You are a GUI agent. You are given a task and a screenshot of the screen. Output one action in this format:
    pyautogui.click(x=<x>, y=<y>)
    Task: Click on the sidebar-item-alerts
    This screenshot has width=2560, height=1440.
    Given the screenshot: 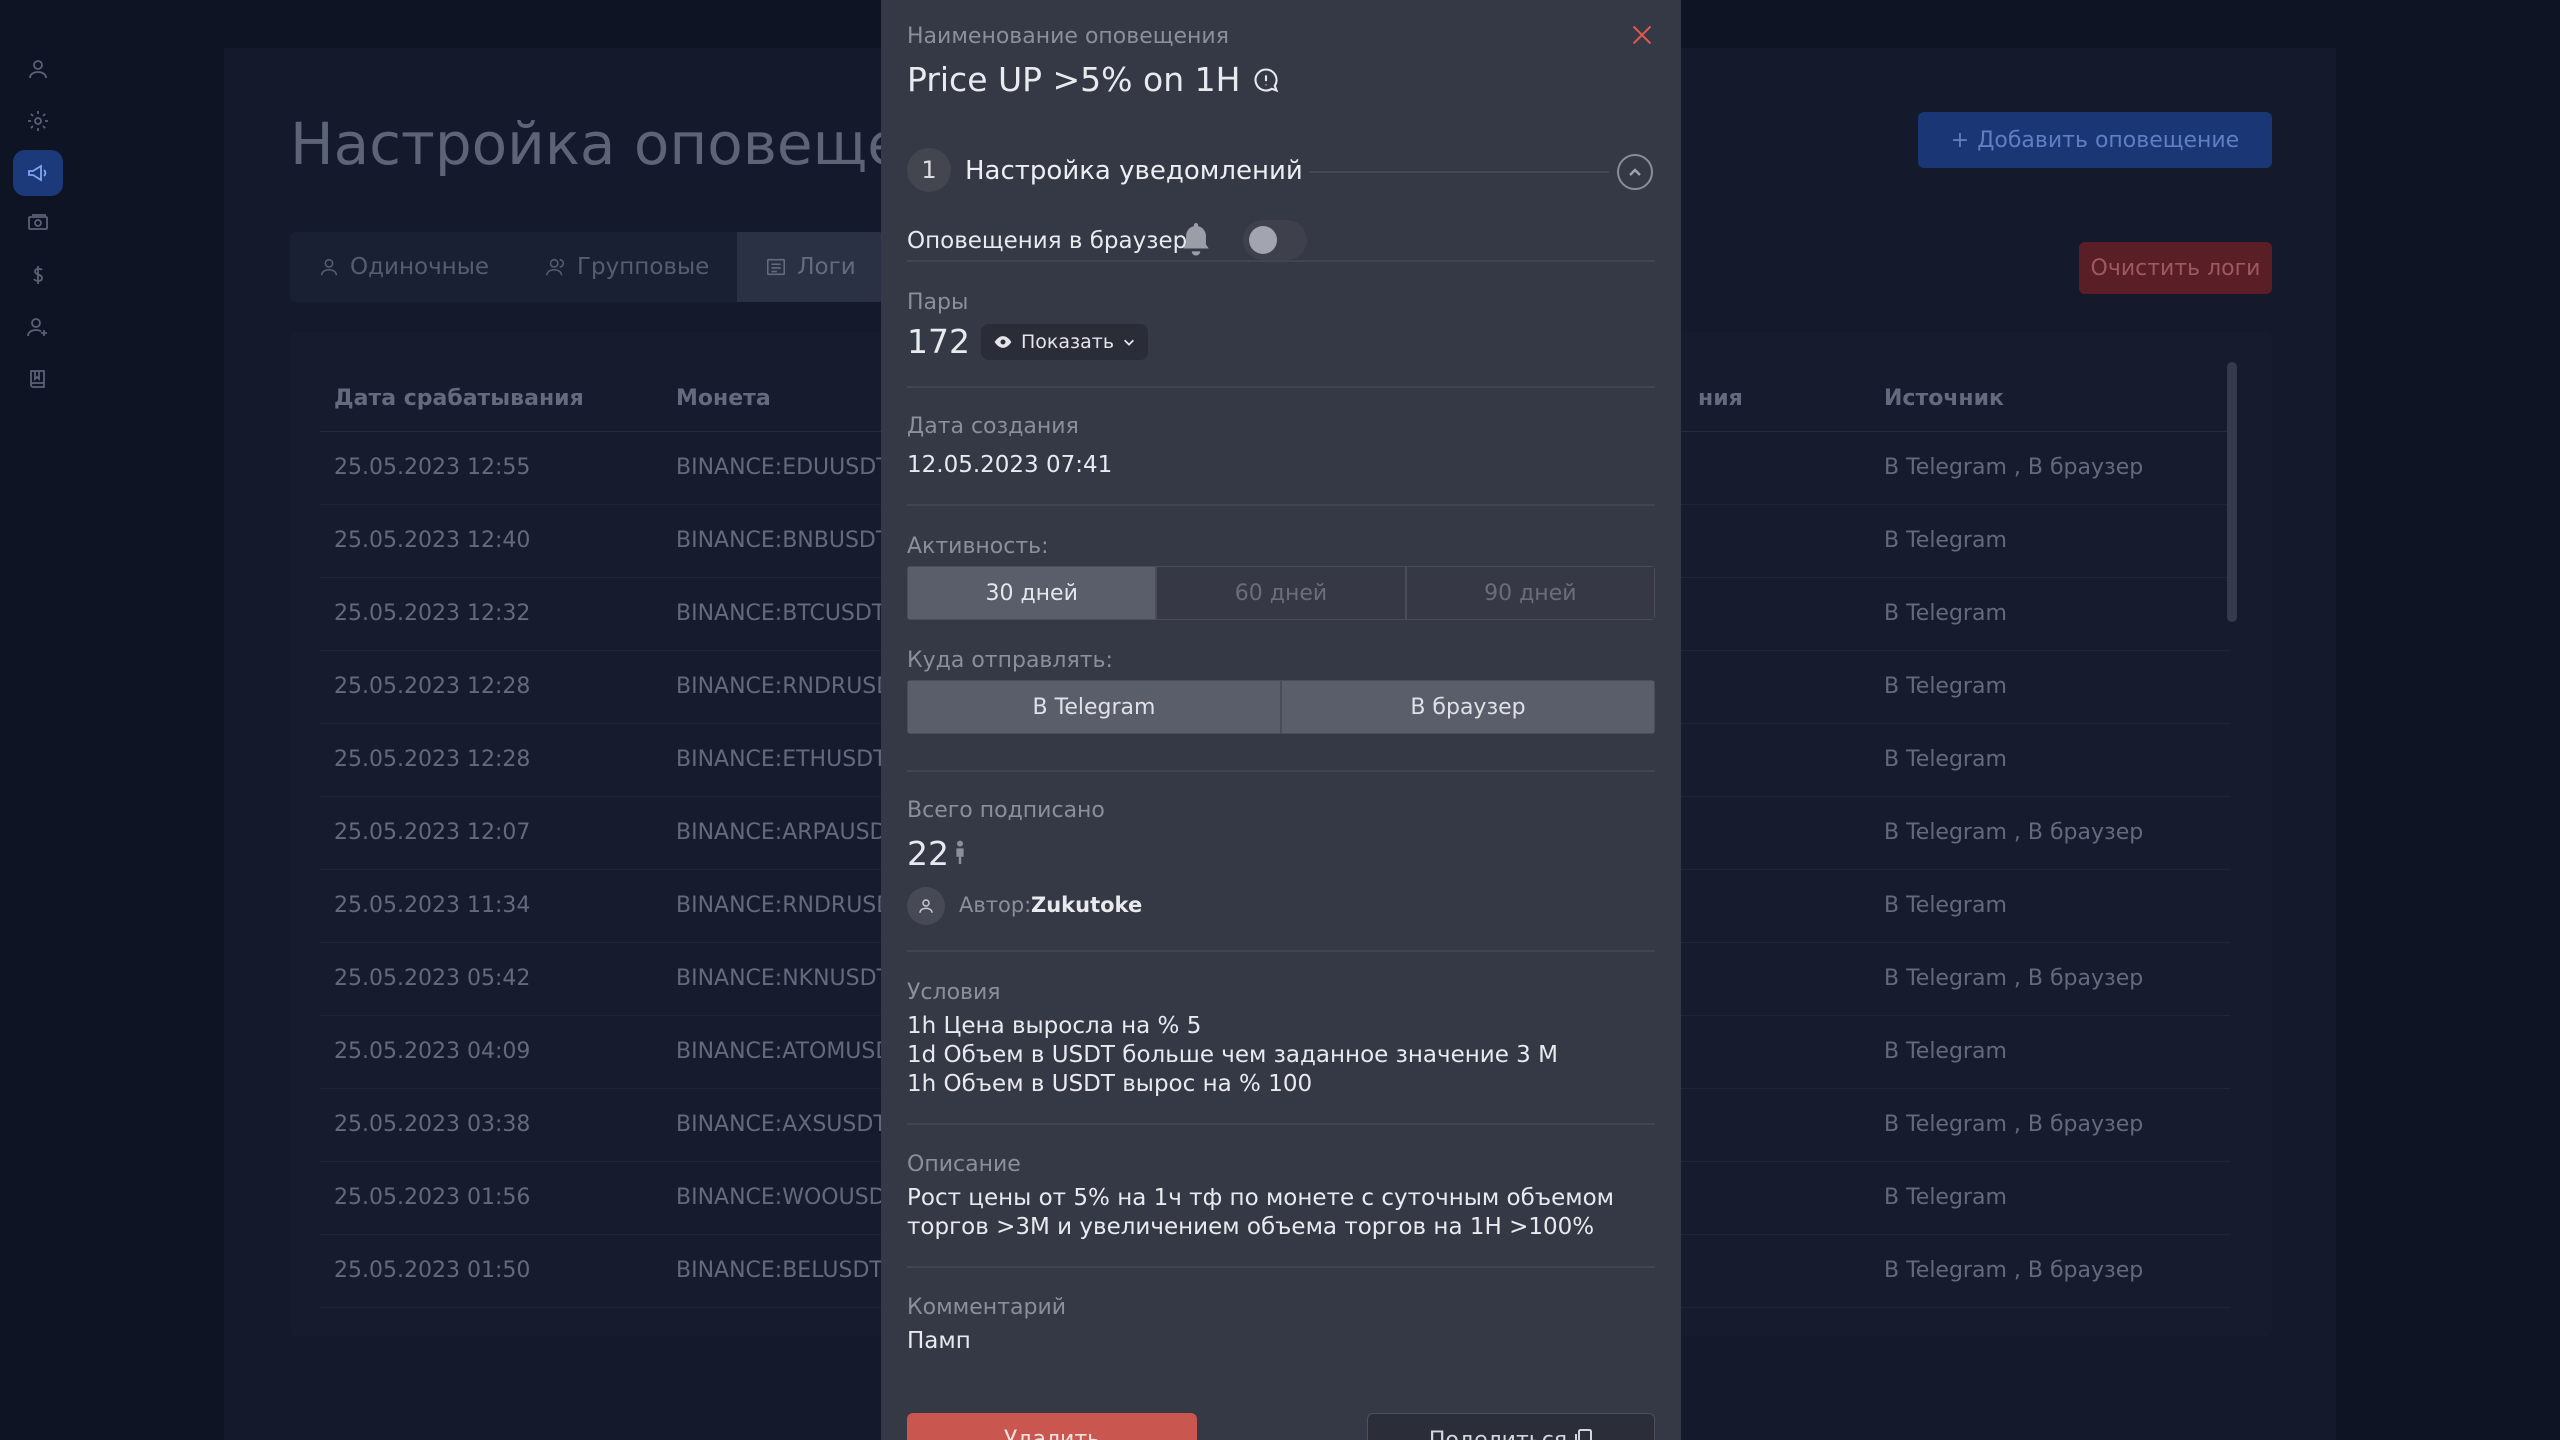 What is the action you would take?
    pyautogui.click(x=38, y=173)
    